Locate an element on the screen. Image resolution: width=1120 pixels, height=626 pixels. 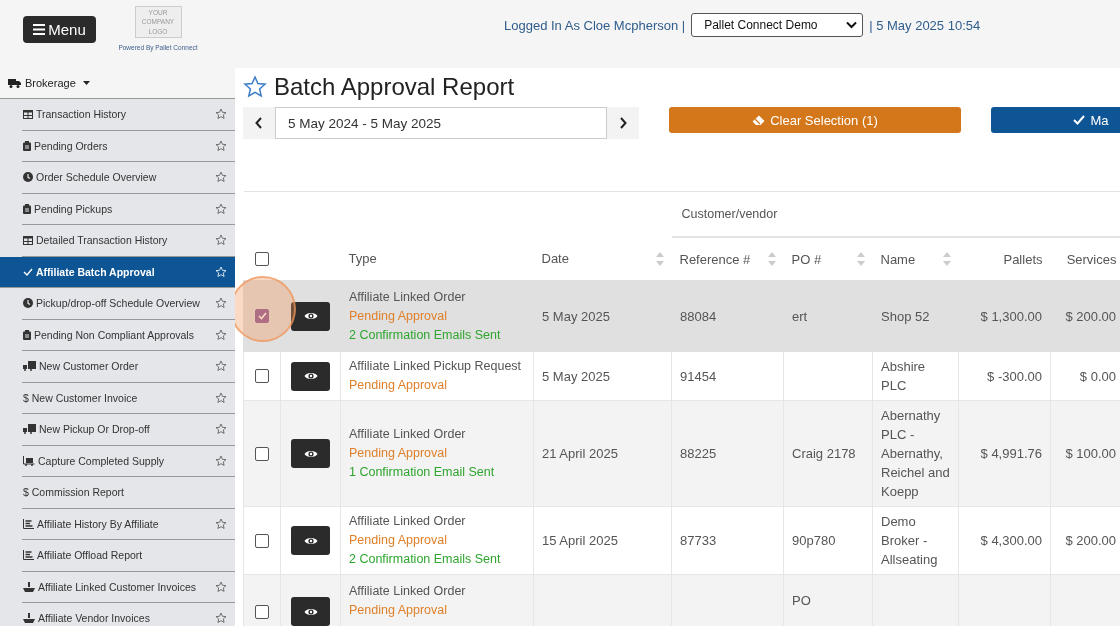
column-header: Reference # is located at coordinates (727, 259).